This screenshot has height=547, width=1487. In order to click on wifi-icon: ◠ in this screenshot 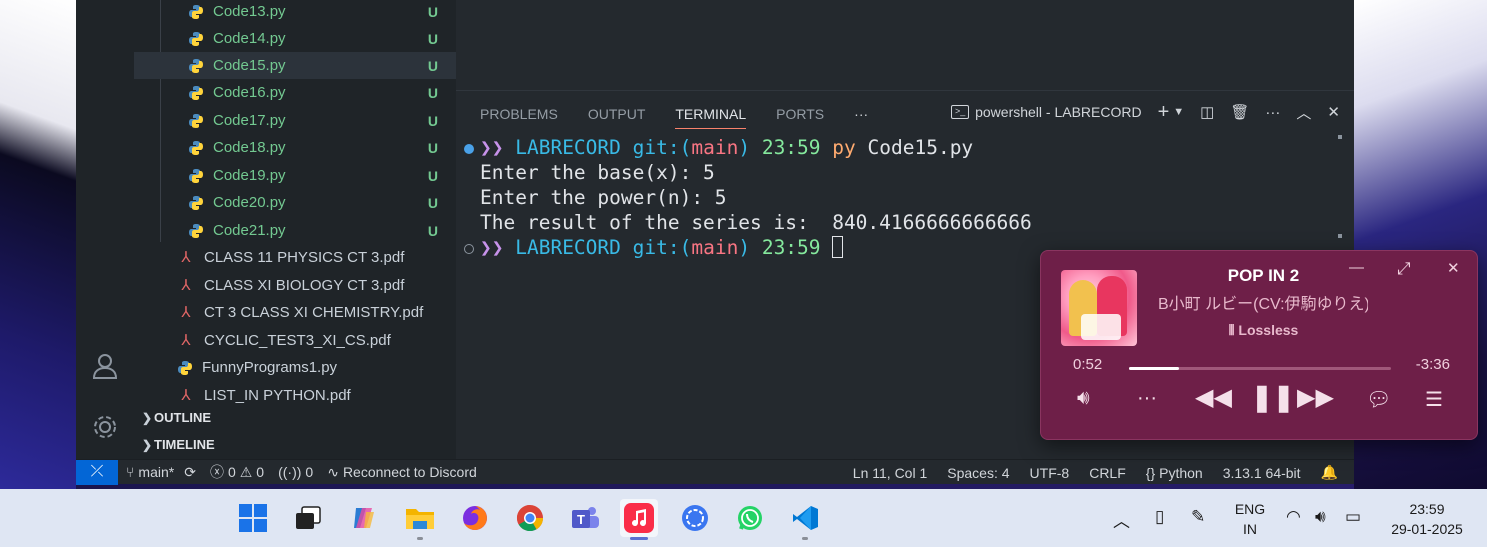, I will do `click(1293, 517)`.